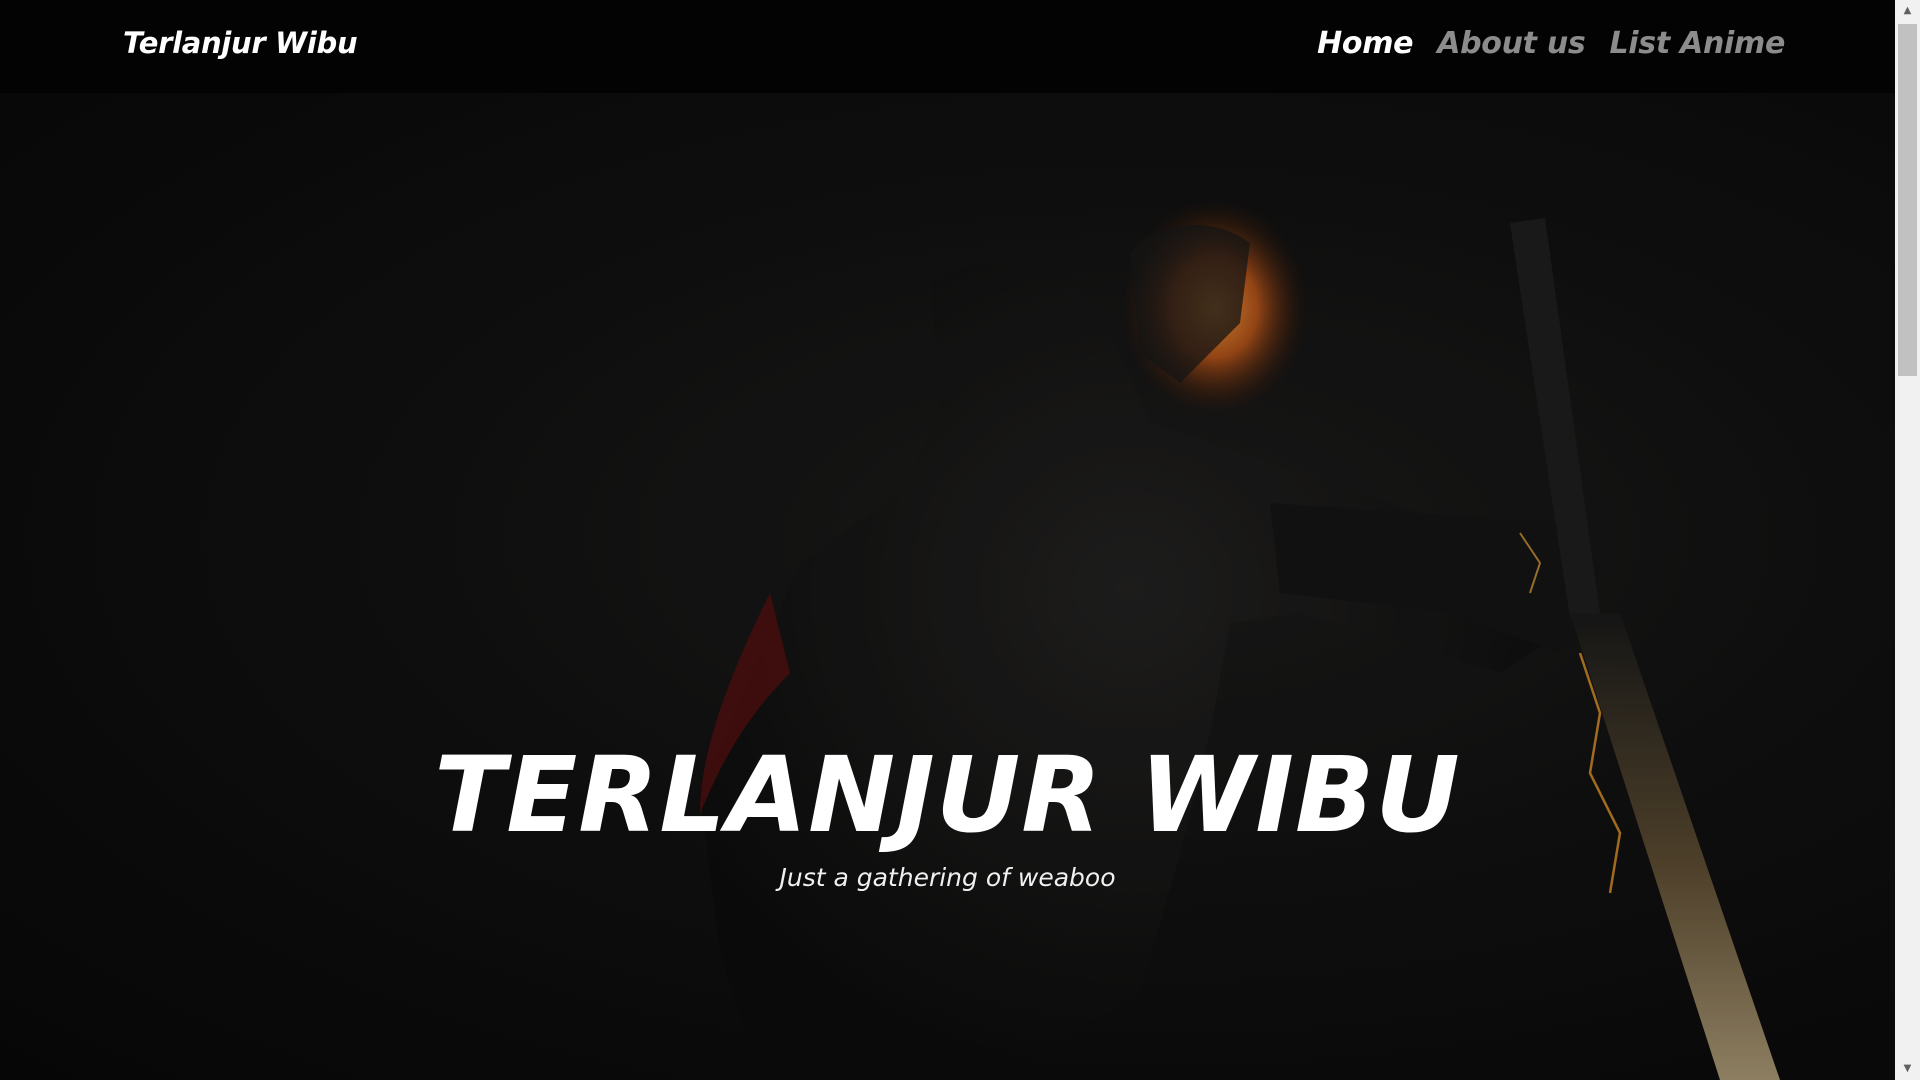  I want to click on vertical-scrollbar: ▲ ▼, so click(1907, 540).